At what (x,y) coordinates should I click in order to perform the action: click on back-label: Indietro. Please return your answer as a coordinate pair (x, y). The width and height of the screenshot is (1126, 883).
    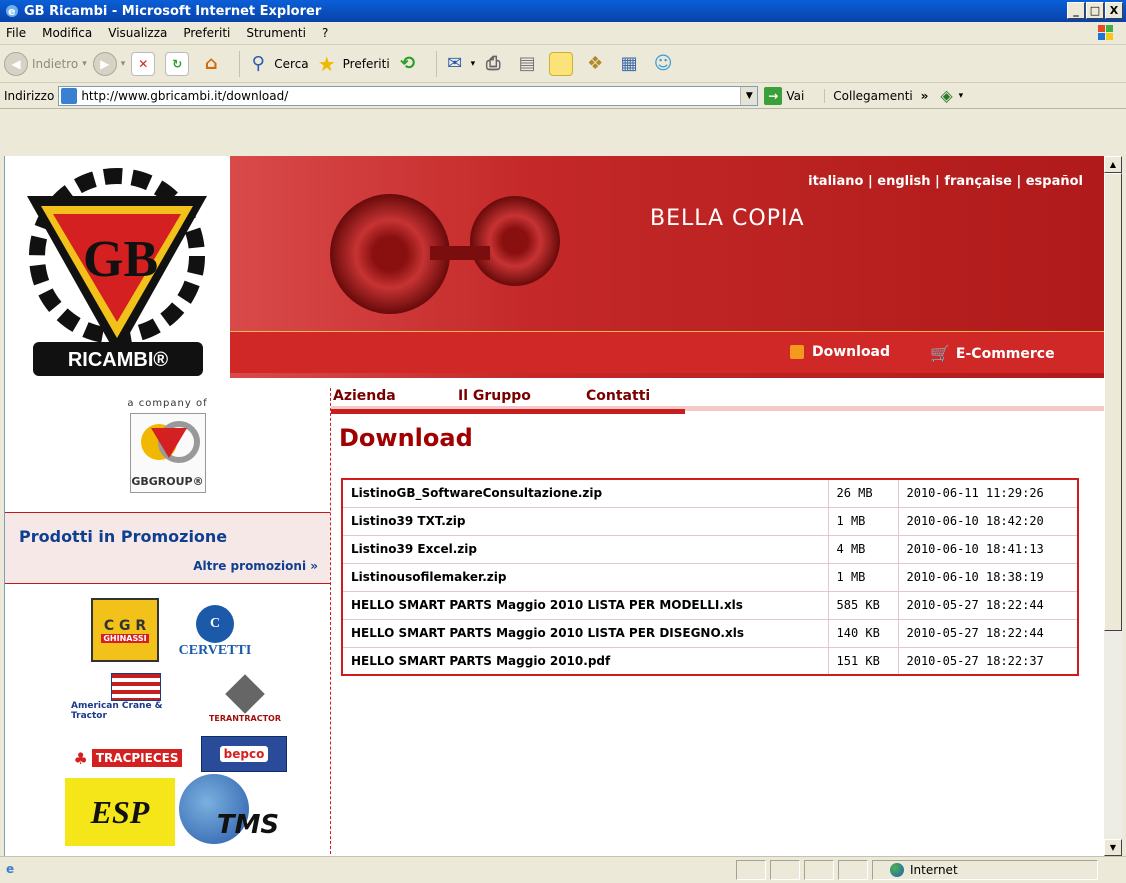
    Looking at the image, I should click on (55, 63).